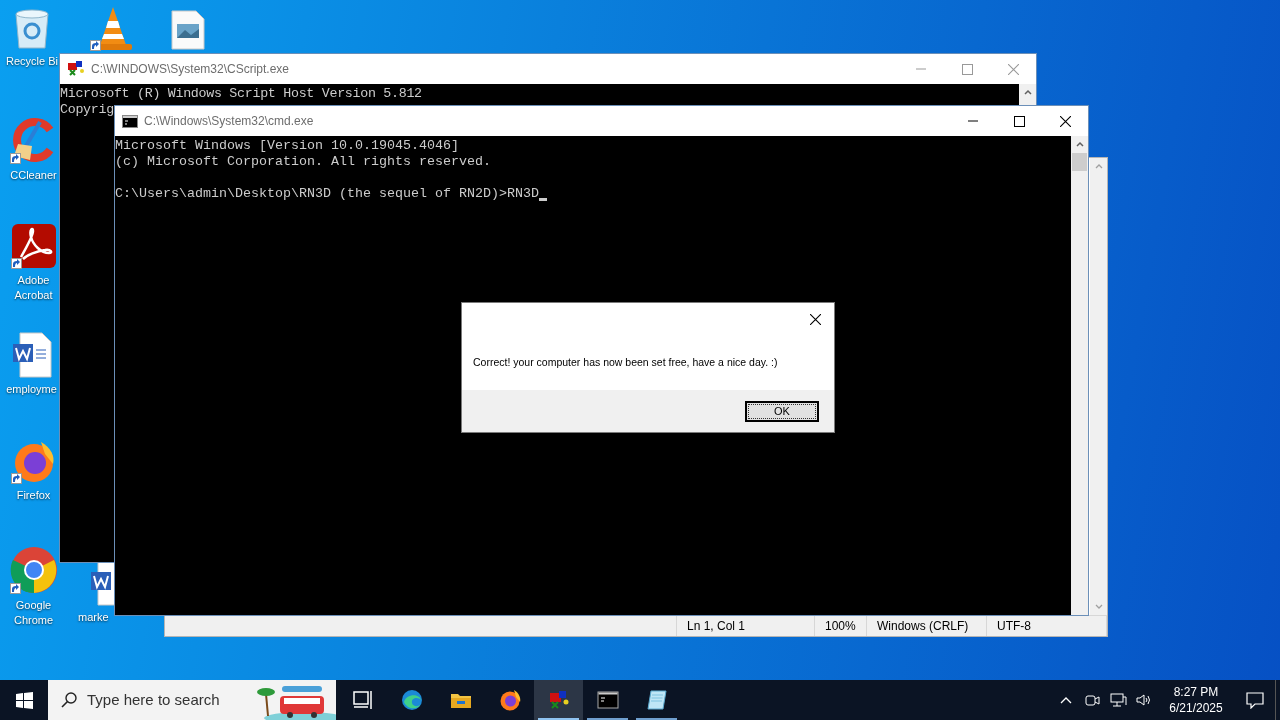 The image size is (1280, 720). I want to click on speech-bubble-icon, so click(1255, 700).